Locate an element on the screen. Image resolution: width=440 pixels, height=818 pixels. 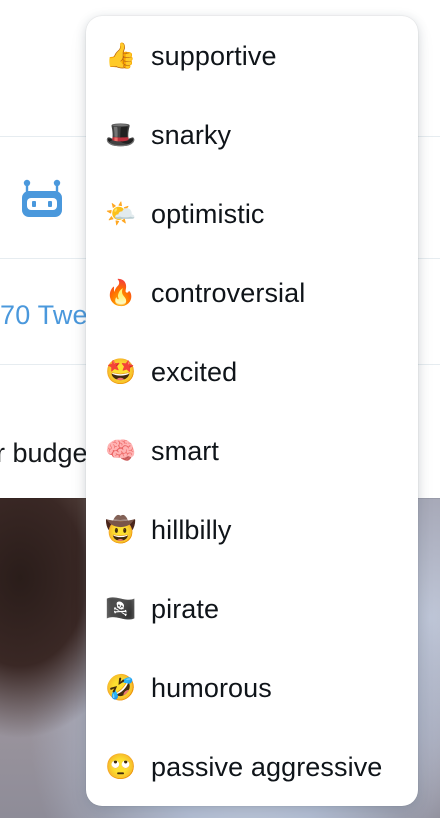
tone-option-supportive: 👍 supportive is located at coordinates (252, 56).